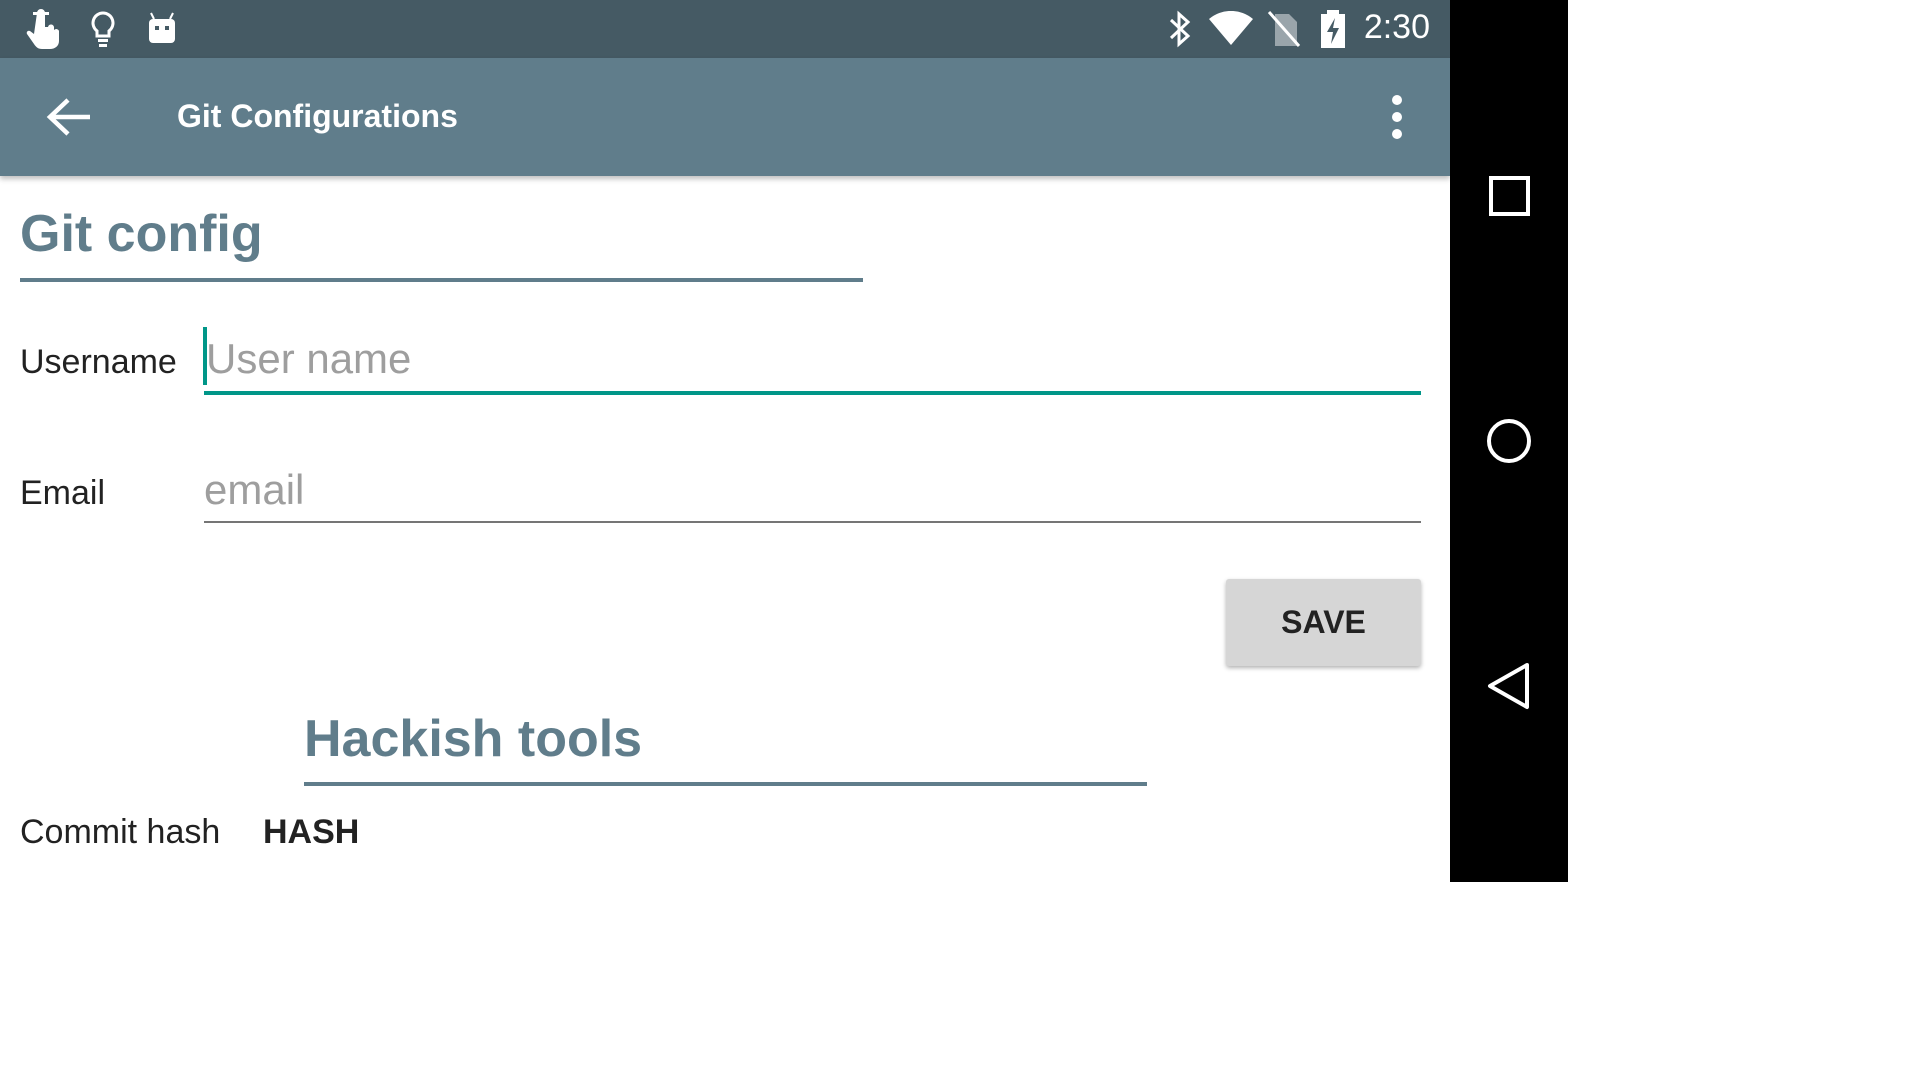  I want to click on commit-hash-value: HASH, so click(311, 832).